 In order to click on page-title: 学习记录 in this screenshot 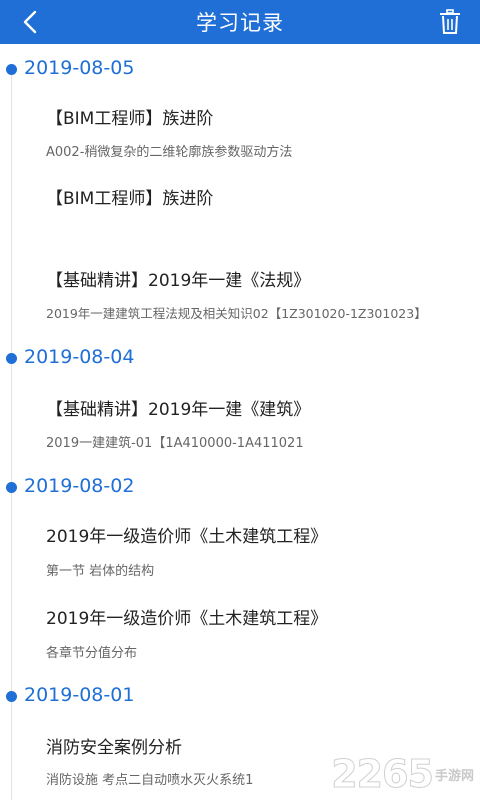, I will do `click(240, 23)`.